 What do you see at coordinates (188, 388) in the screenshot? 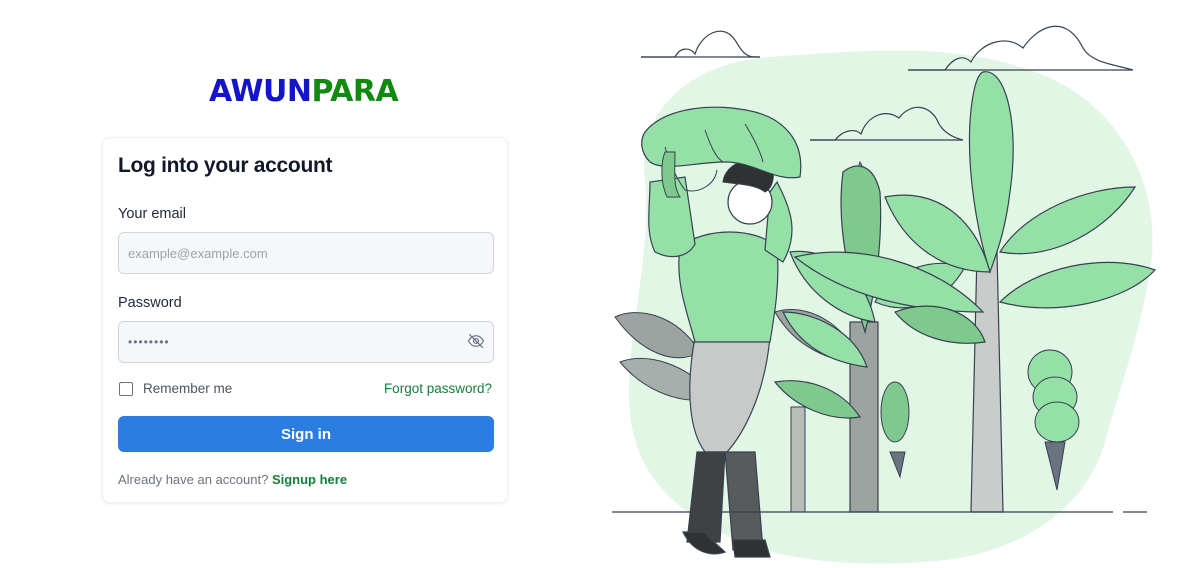
I see `remember-me-label: Remember me` at bounding box center [188, 388].